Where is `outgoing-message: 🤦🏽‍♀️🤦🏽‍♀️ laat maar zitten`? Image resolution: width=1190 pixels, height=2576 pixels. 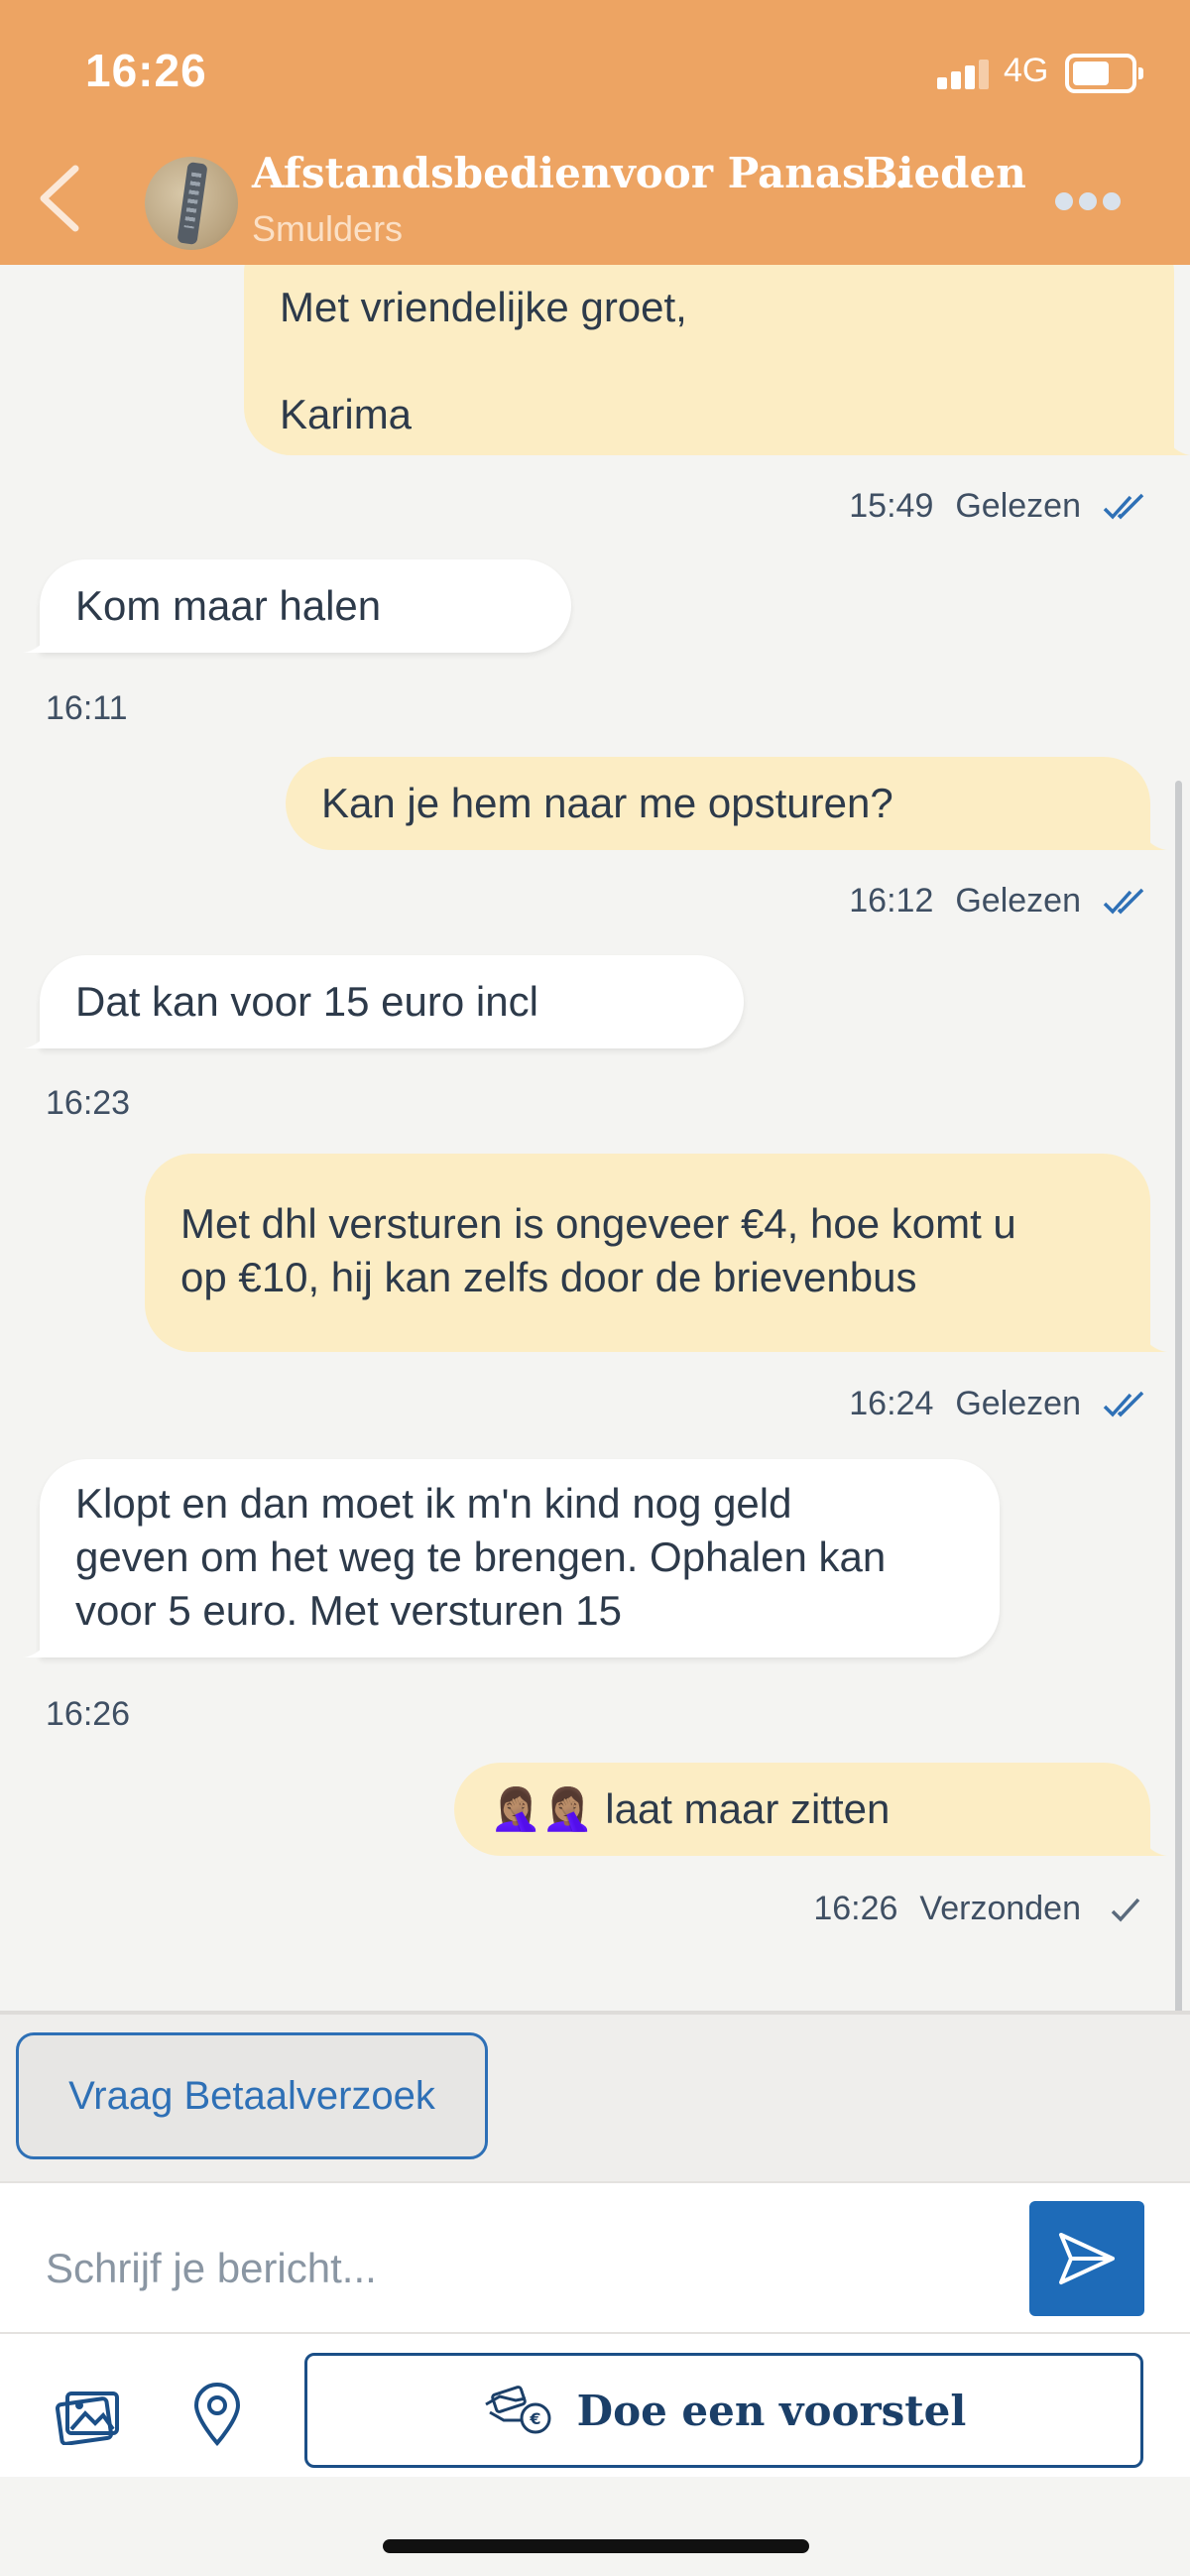 outgoing-message: 🤦🏽‍♀️🤦🏽‍♀️ laat maar zitten is located at coordinates (813, 1809).